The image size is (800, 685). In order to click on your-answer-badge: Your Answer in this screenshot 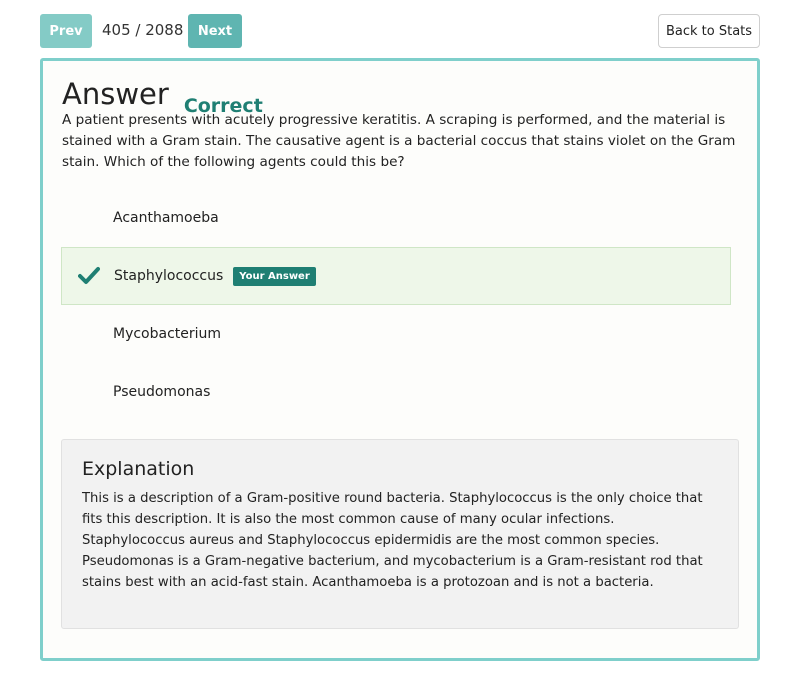, I will do `click(274, 276)`.